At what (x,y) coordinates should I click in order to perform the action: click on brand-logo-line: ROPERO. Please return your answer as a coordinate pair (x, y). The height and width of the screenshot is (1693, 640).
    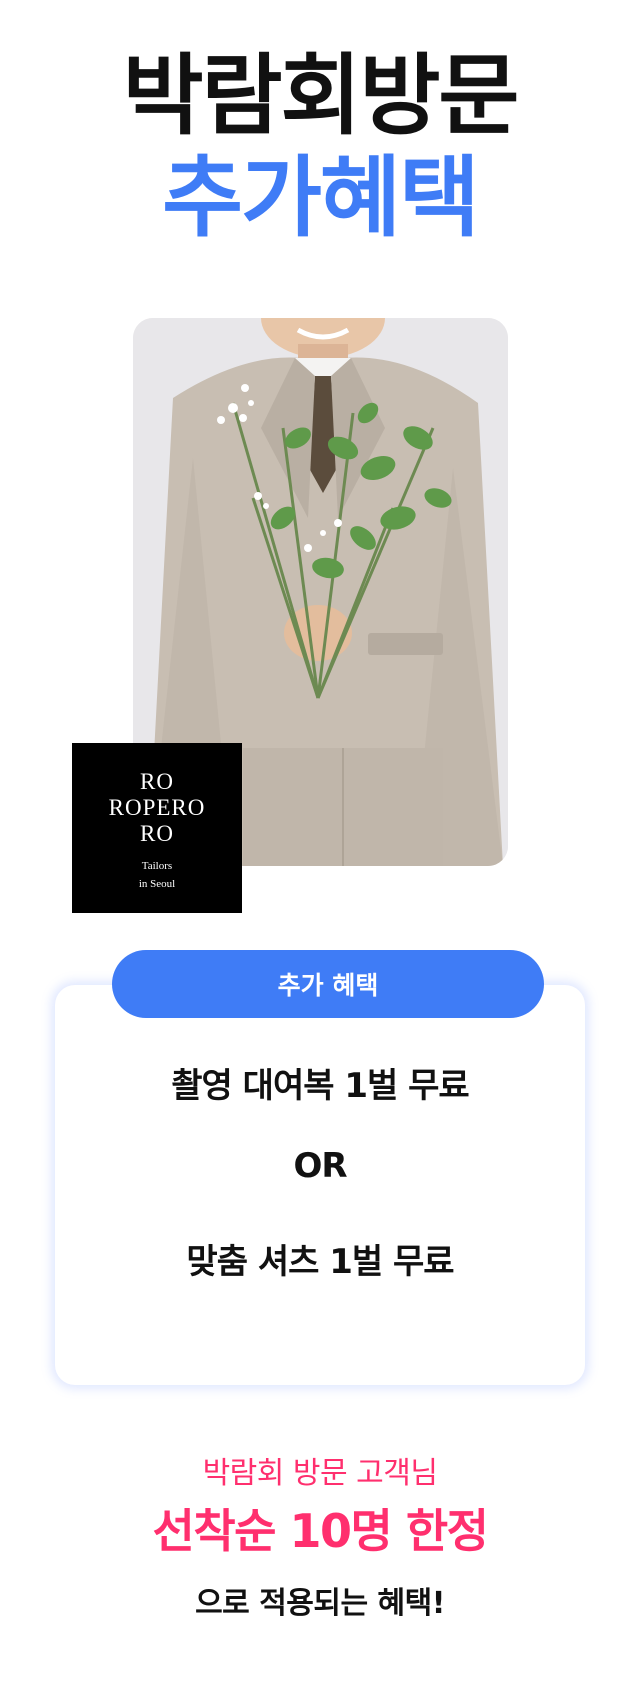
    Looking at the image, I should click on (157, 807).